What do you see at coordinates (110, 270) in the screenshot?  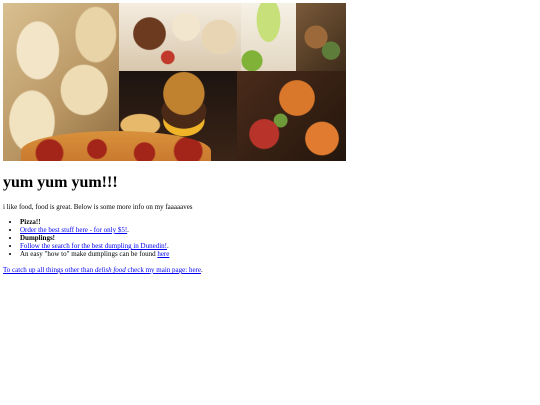 I see `main-page-link-emphasis: delish food` at bounding box center [110, 270].